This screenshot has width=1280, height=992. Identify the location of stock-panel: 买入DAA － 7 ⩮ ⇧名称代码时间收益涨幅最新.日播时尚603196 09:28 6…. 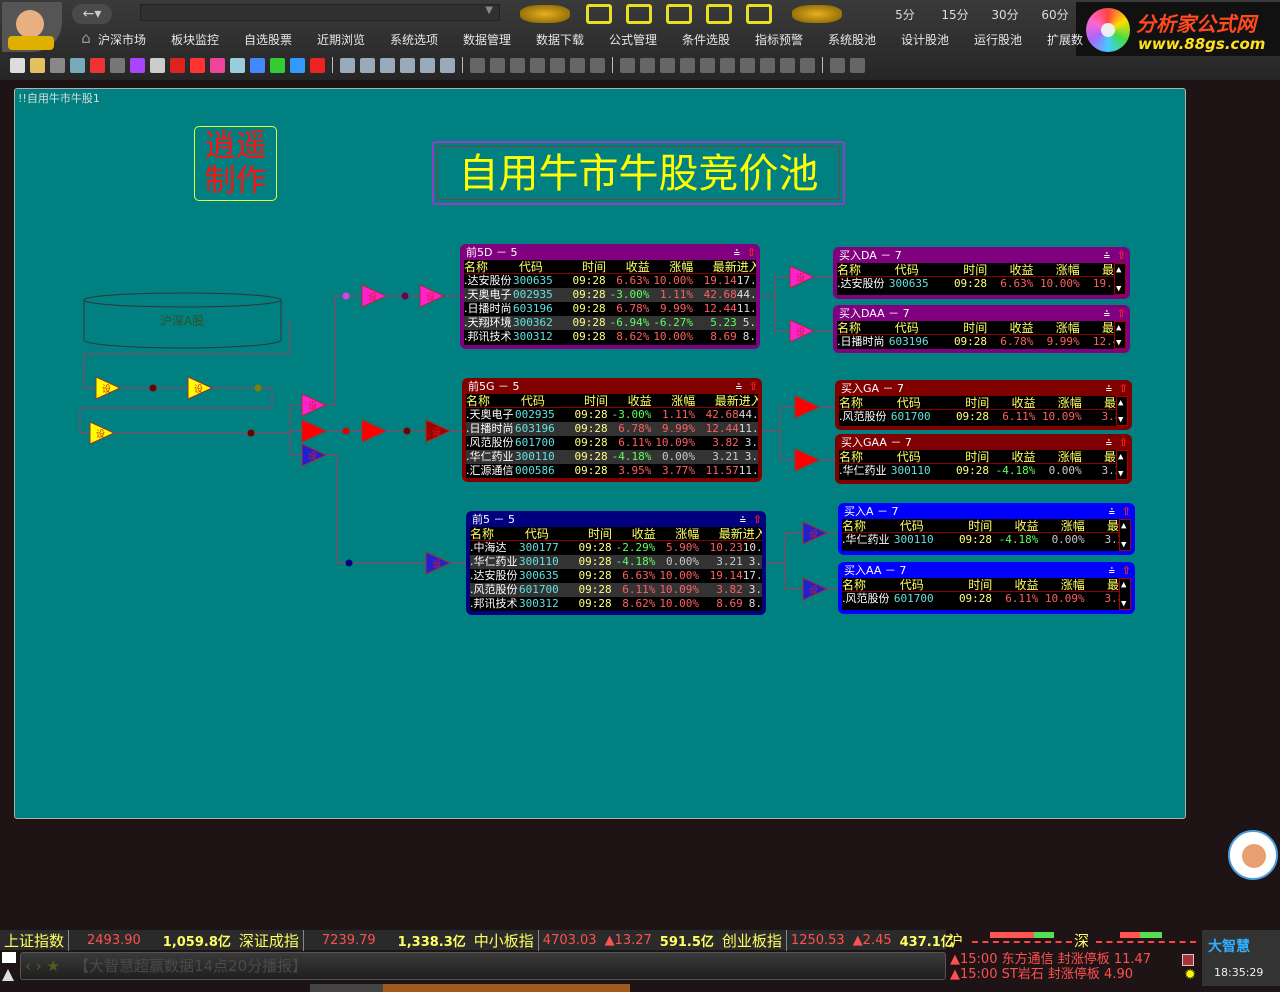
(981, 329).